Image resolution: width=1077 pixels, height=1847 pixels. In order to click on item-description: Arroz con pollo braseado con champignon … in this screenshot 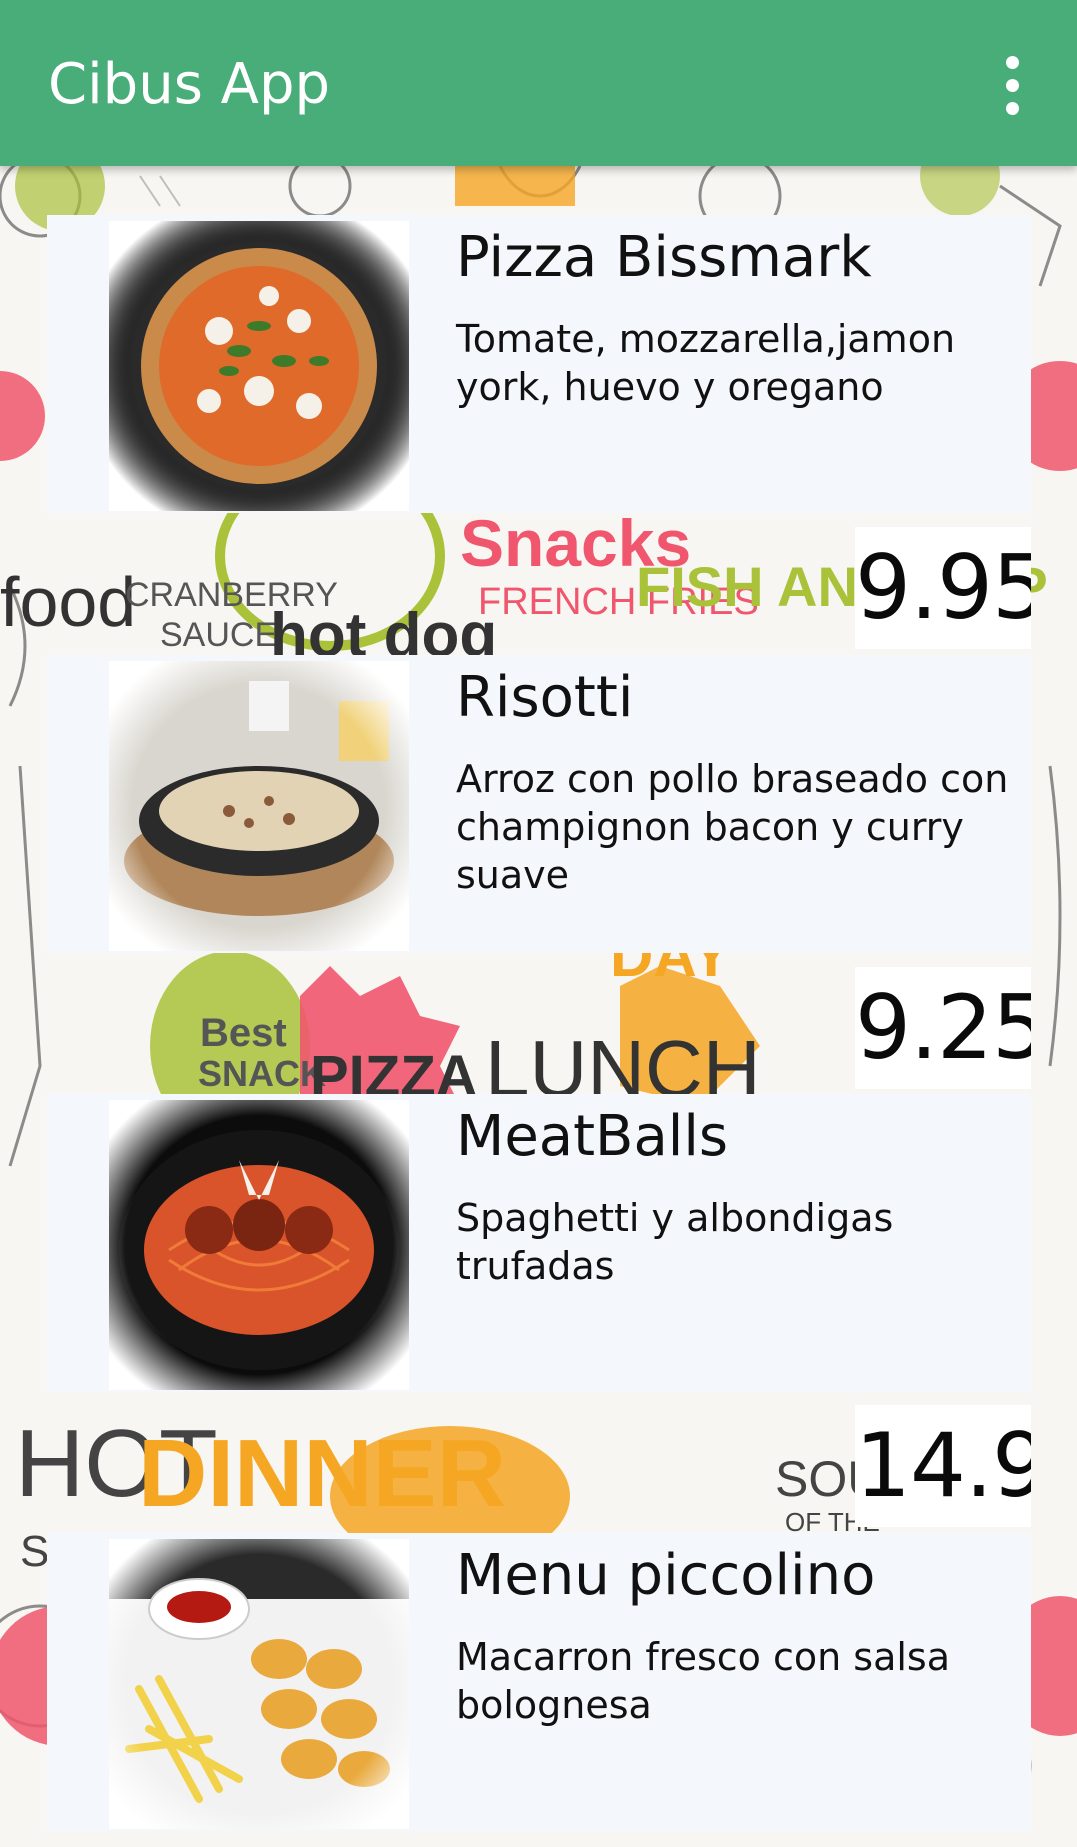, I will do `click(732, 827)`.